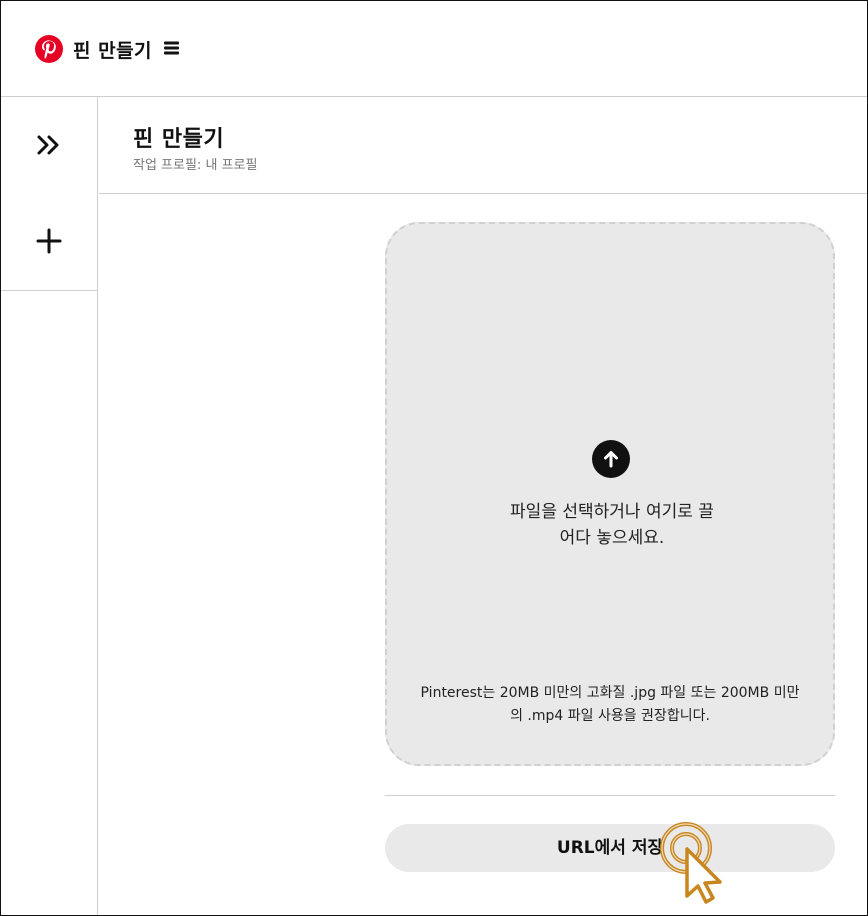  I want to click on page-title: 핀 만들기, so click(179, 139).